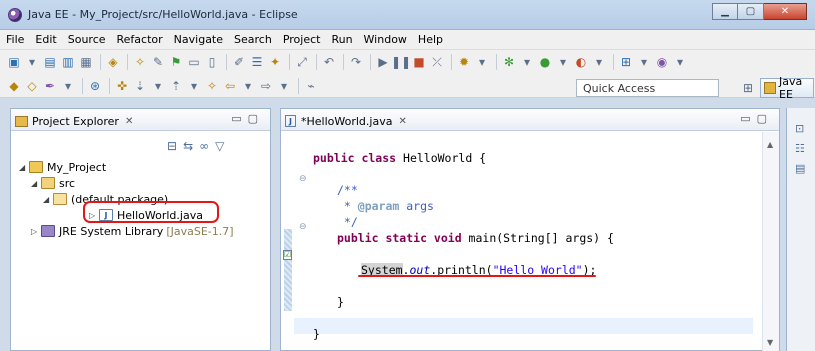 Image resolution: width=815 pixels, height=351 pixels. What do you see at coordinates (151, 212) in the screenshot?
I see `highlight-annotation` at bounding box center [151, 212].